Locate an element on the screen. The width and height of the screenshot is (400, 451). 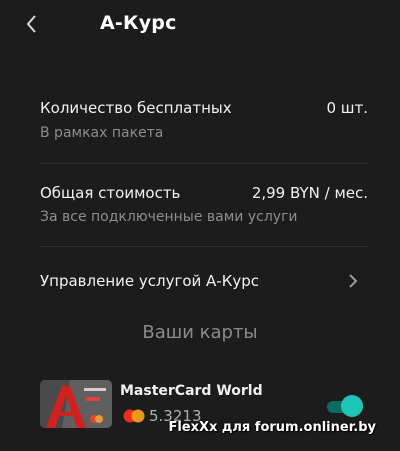
page-title: А-Курс is located at coordinates (138, 23).